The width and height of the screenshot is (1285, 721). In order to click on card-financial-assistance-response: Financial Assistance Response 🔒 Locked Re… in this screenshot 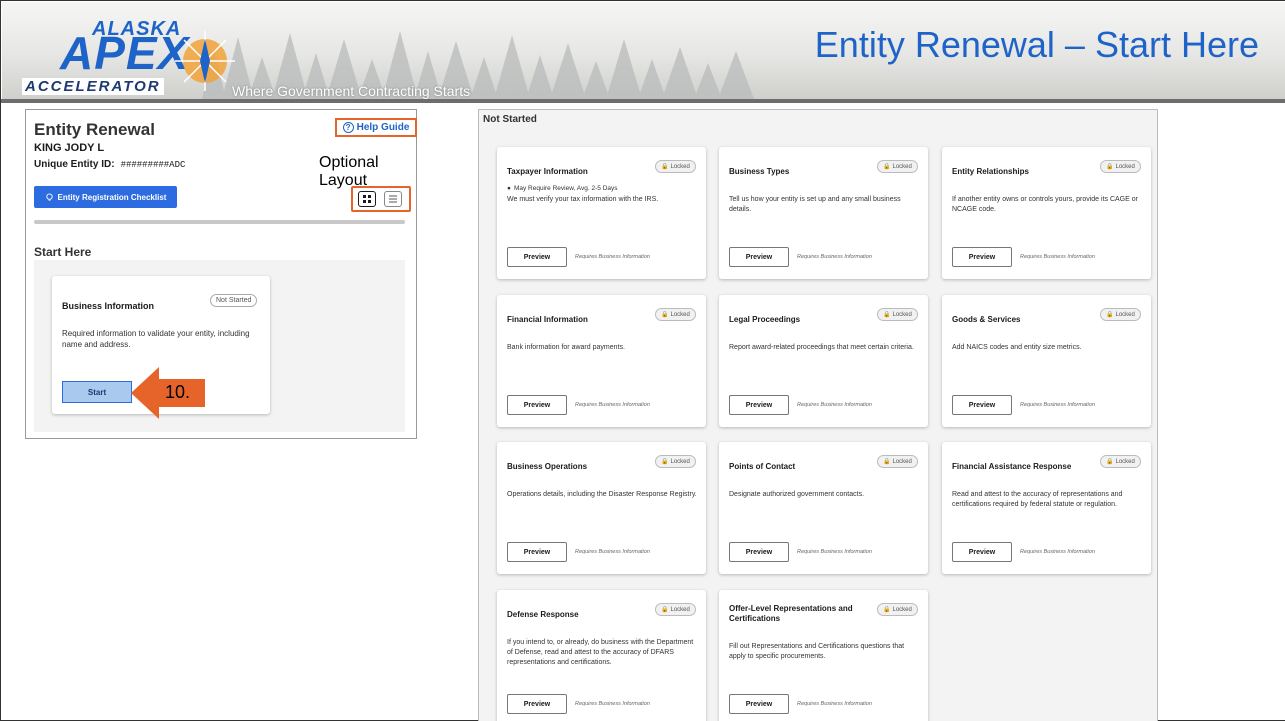, I will do `click(1046, 508)`.